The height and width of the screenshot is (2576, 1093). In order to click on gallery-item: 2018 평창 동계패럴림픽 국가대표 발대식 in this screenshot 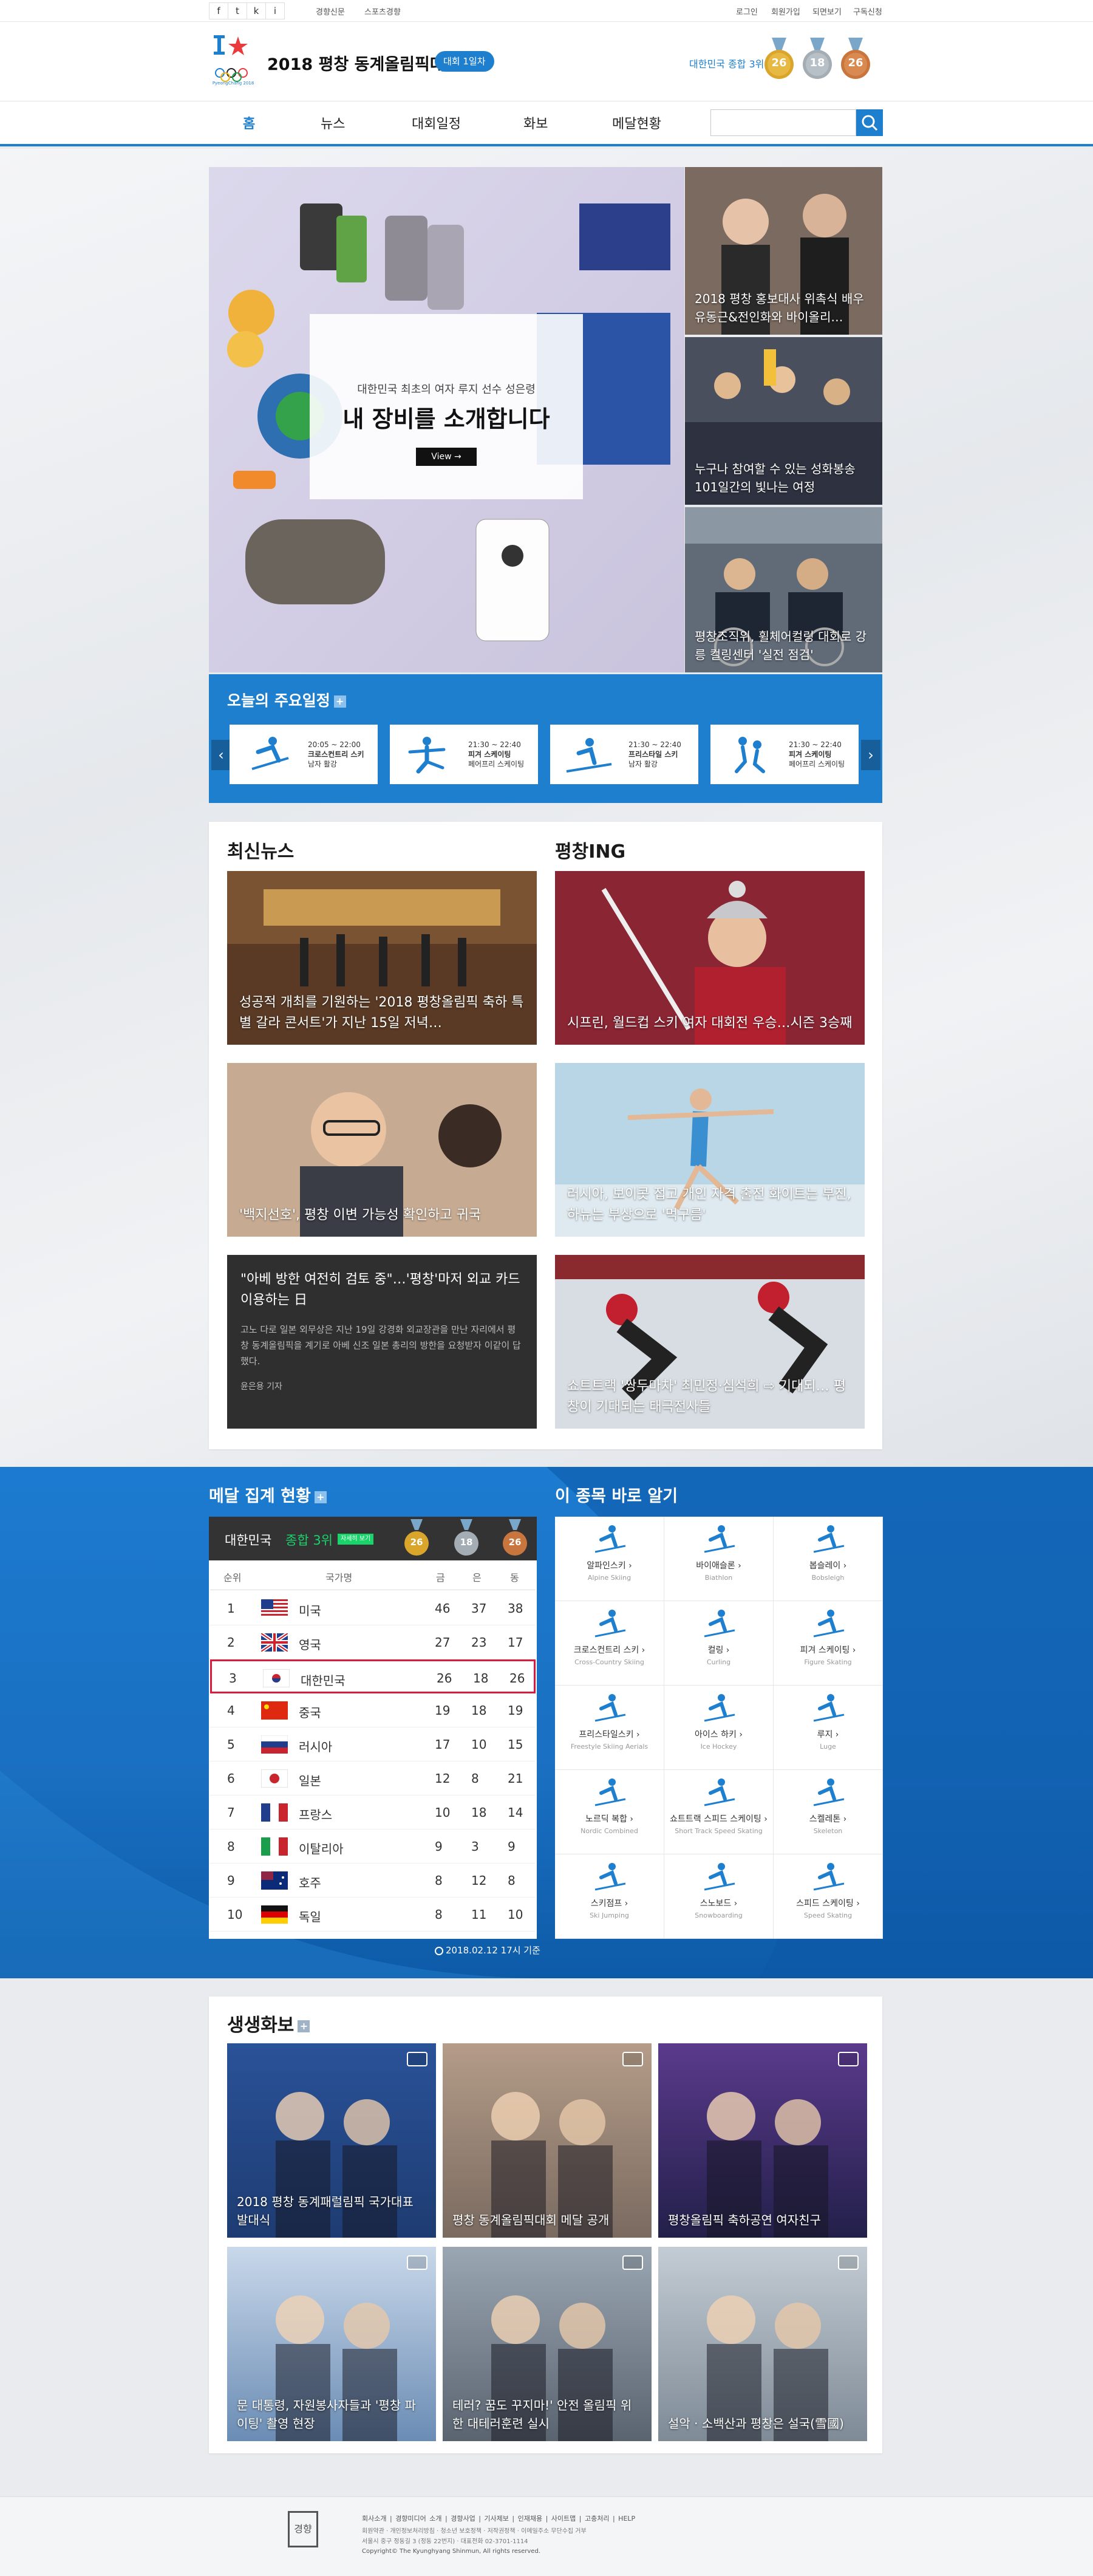, I will do `click(331, 2140)`.